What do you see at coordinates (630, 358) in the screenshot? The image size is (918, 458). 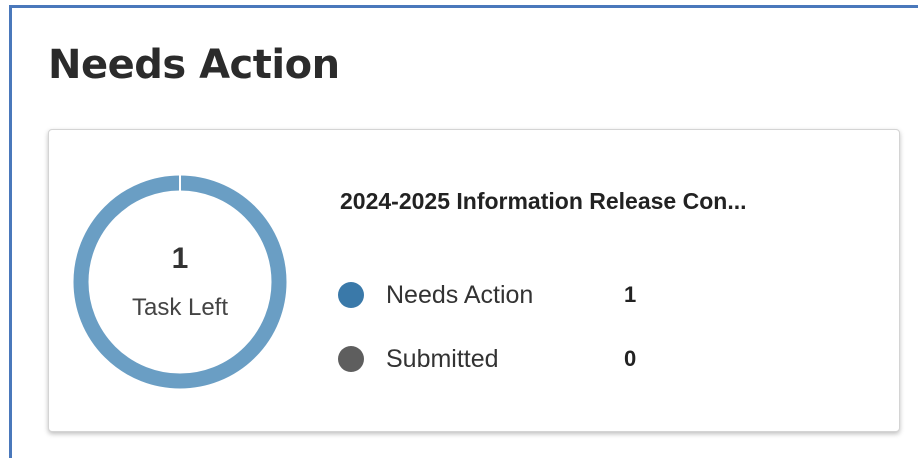 I see `legend-value: 0` at bounding box center [630, 358].